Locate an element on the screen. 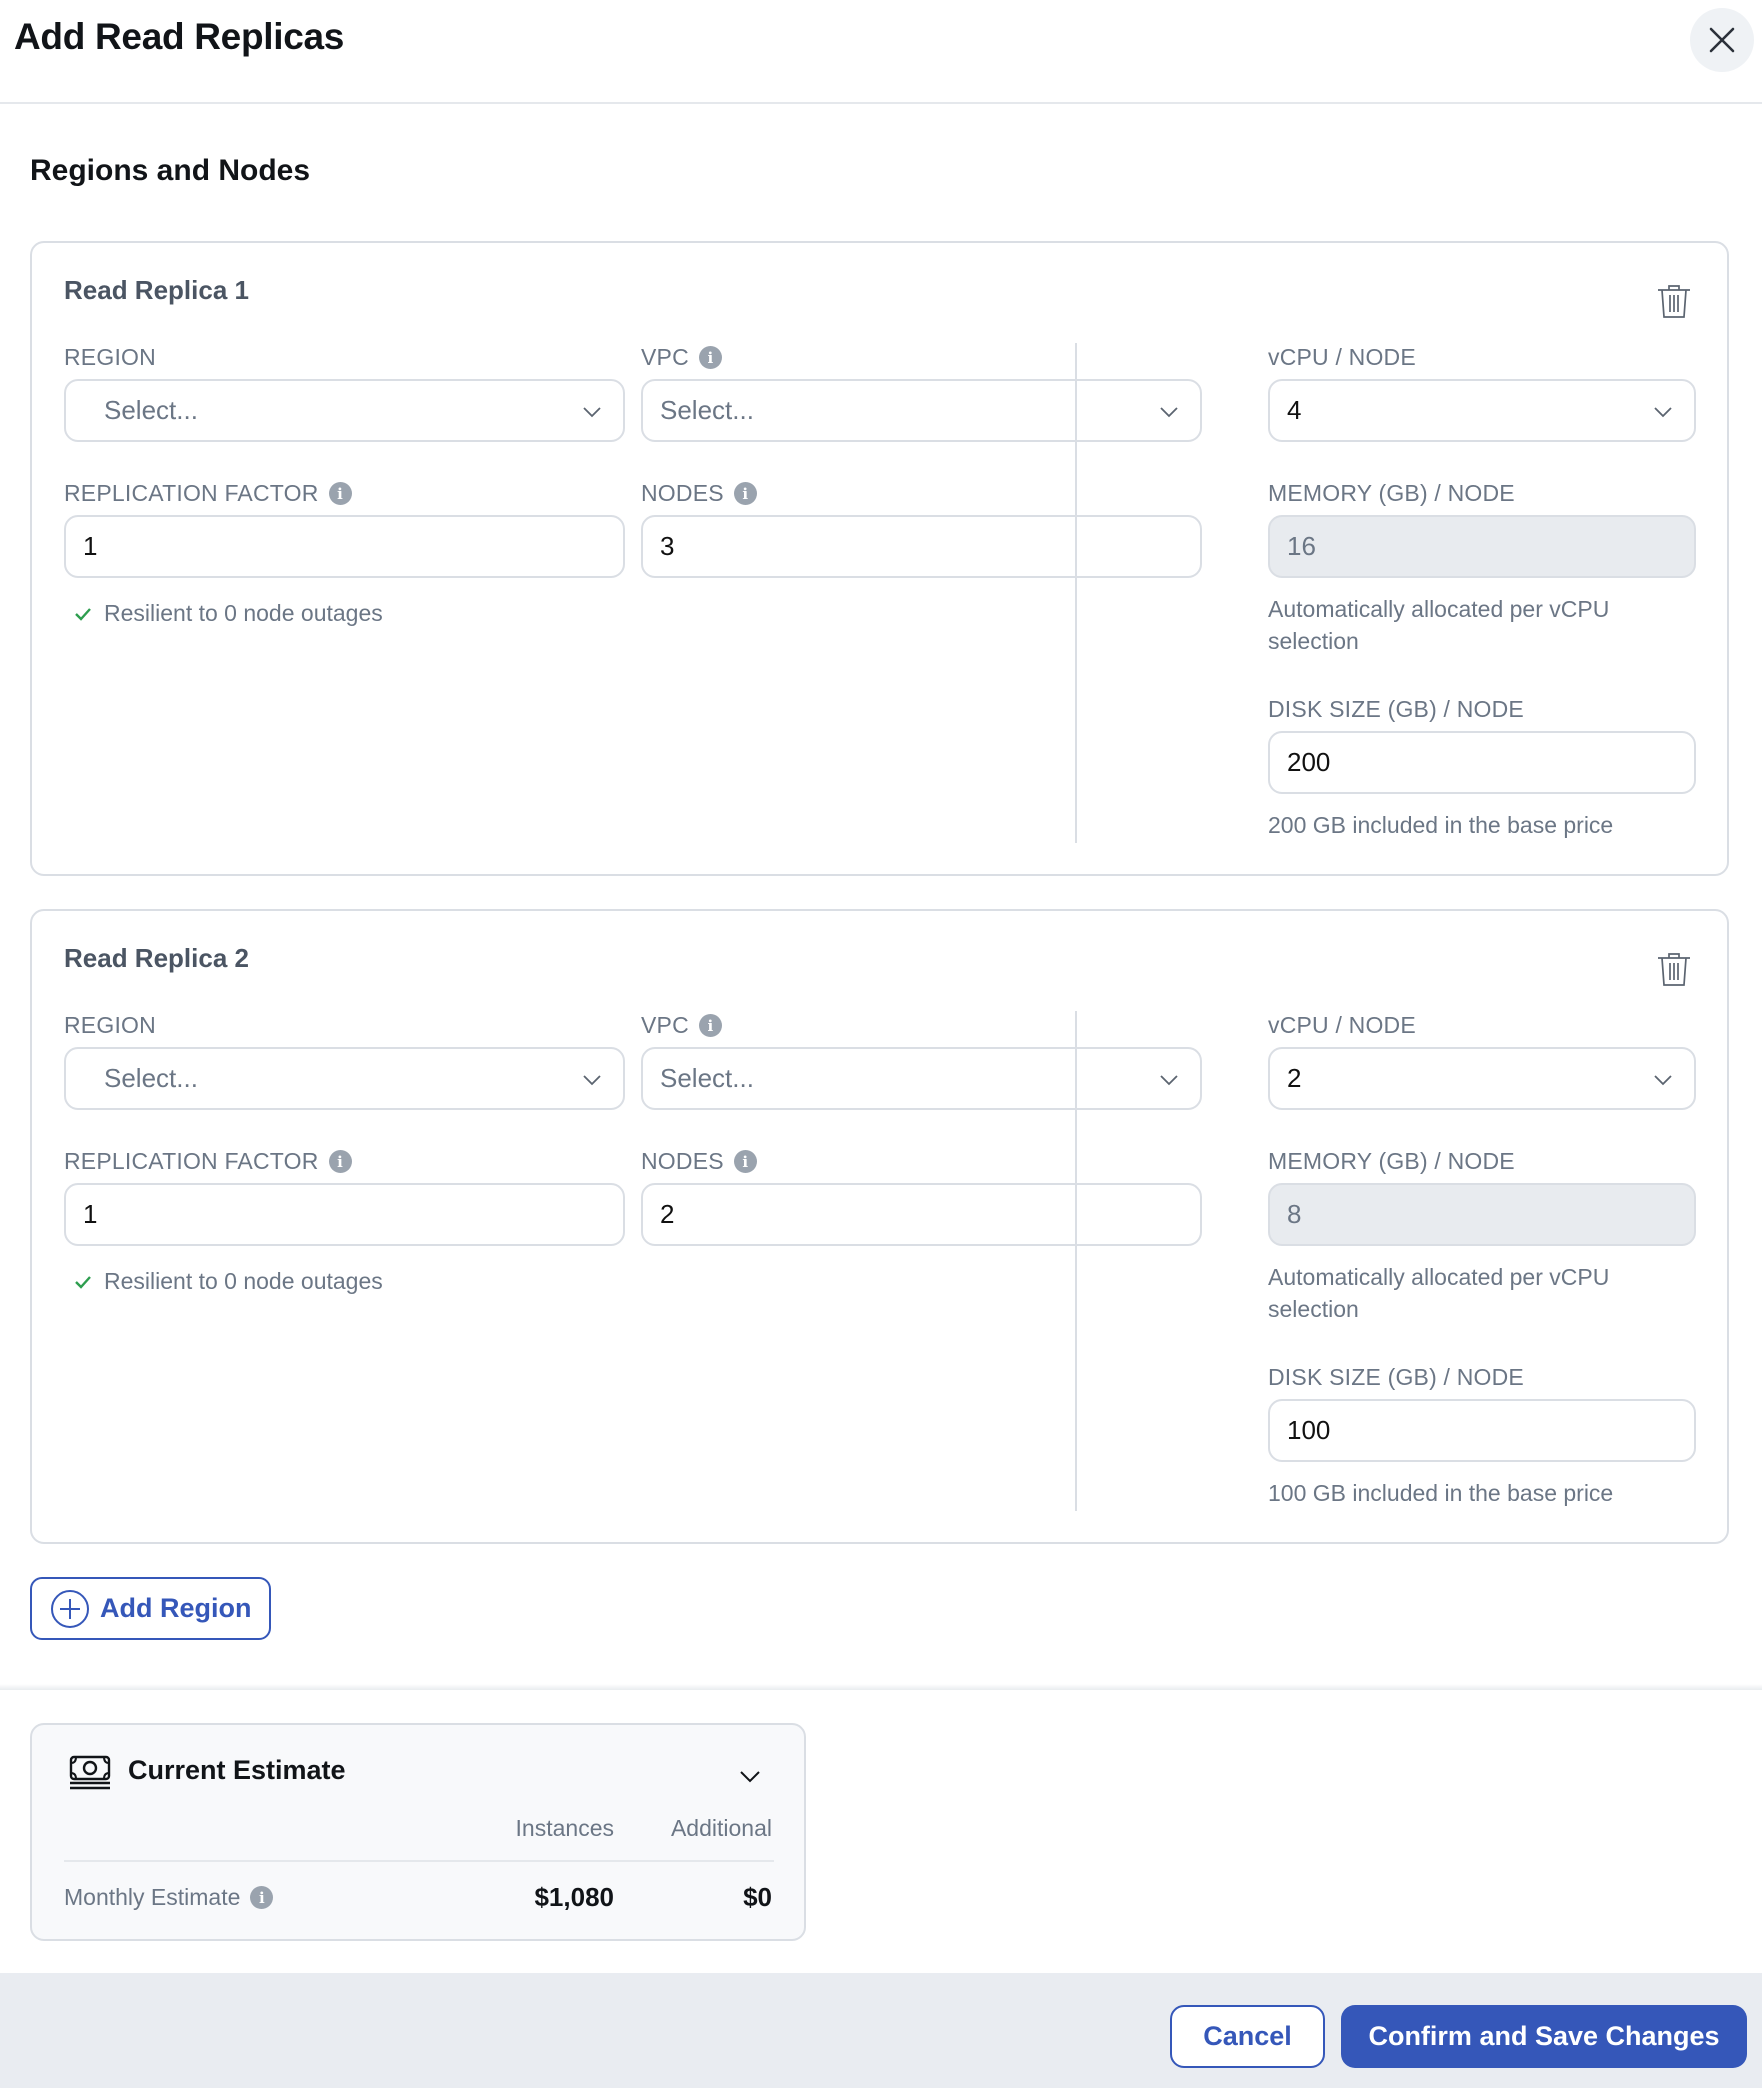 The height and width of the screenshot is (2088, 1762). replica-title: Read Replica 2 is located at coordinates (156, 958).